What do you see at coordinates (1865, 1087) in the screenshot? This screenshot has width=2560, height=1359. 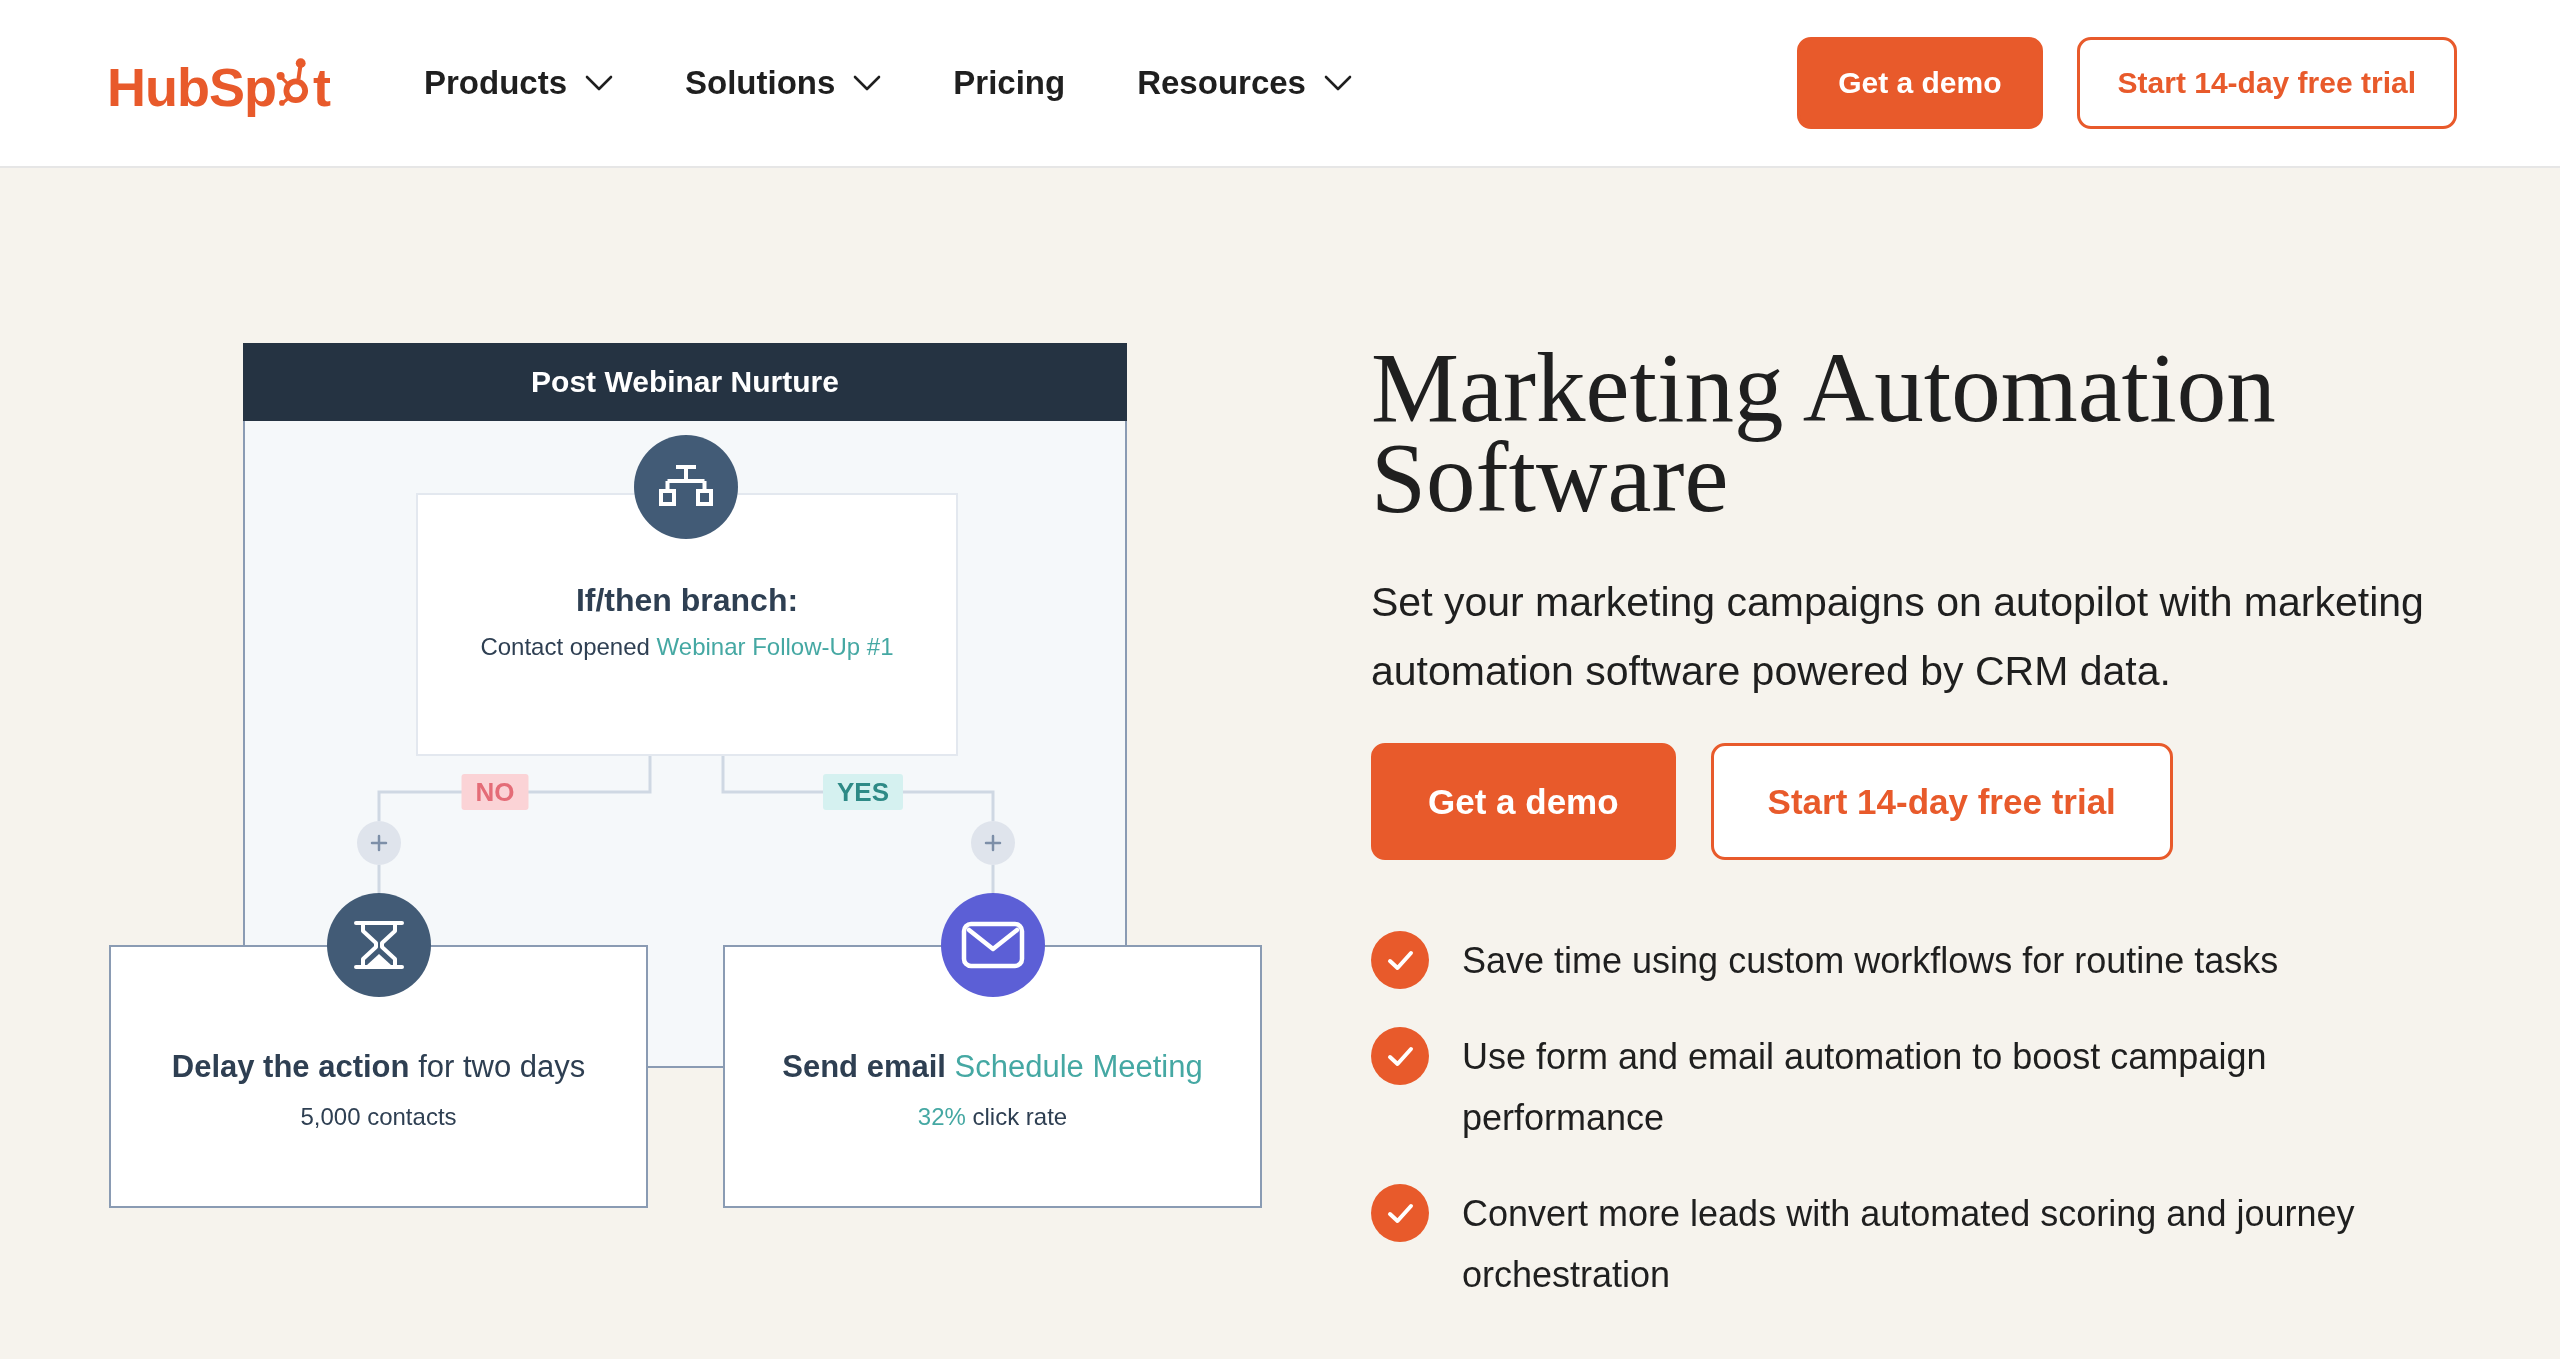 I see `benefit-text: Use form and email automation to boost campaign performance` at bounding box center [1865, 1087].